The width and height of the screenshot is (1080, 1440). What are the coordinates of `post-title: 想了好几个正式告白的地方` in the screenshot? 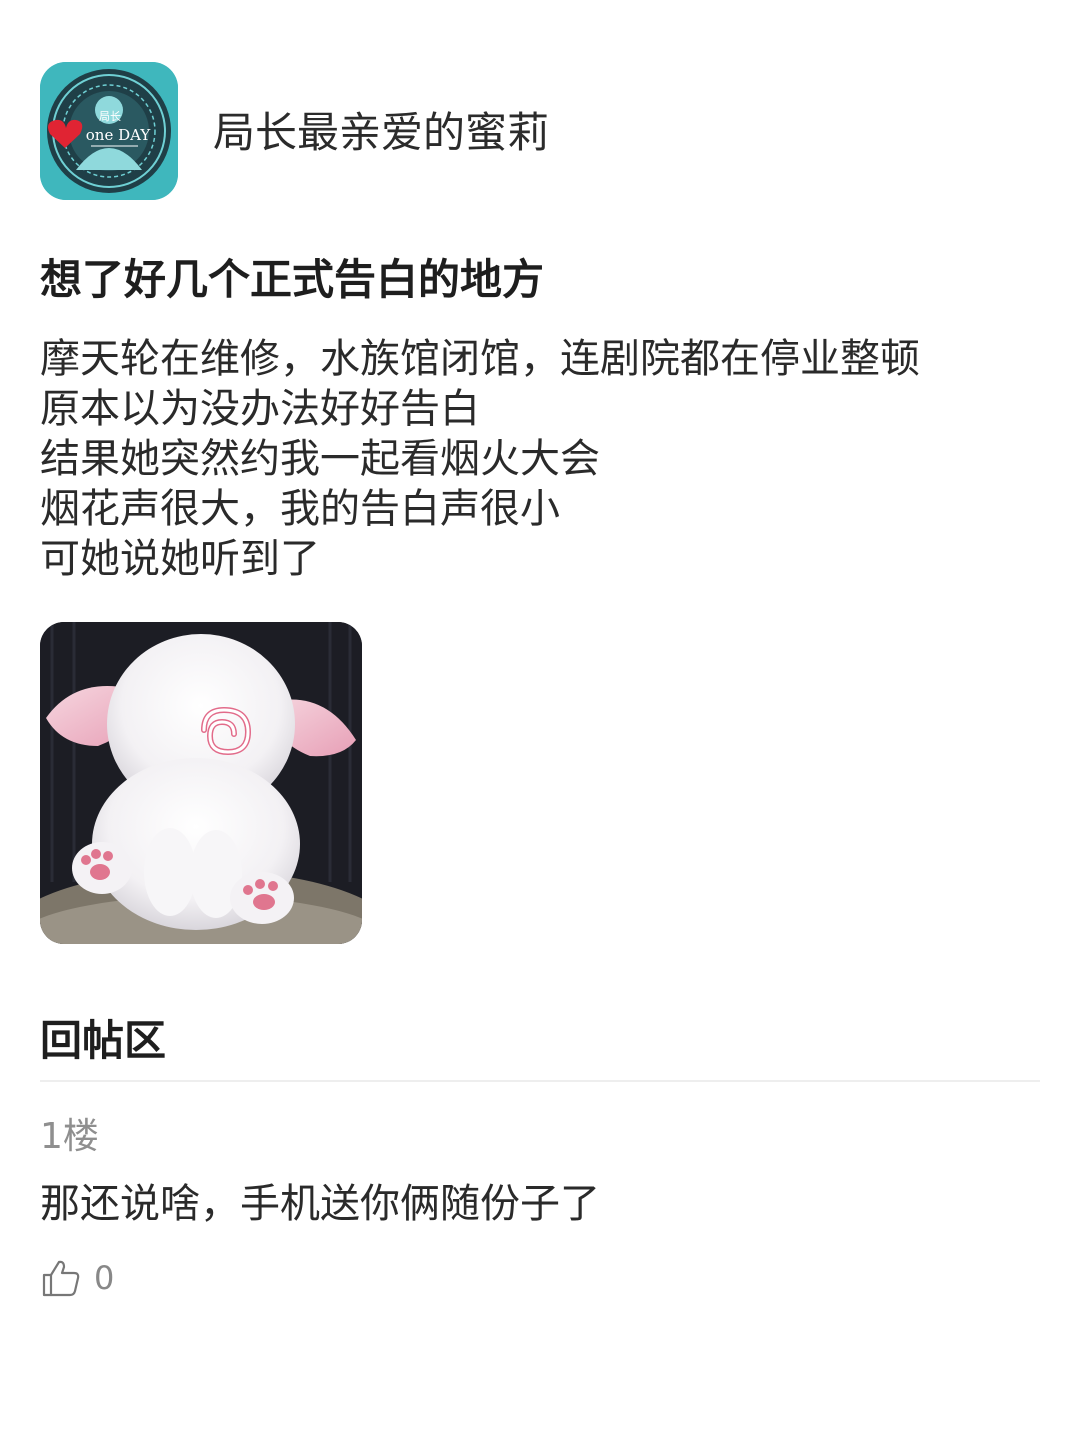 It's located at (292, 279).